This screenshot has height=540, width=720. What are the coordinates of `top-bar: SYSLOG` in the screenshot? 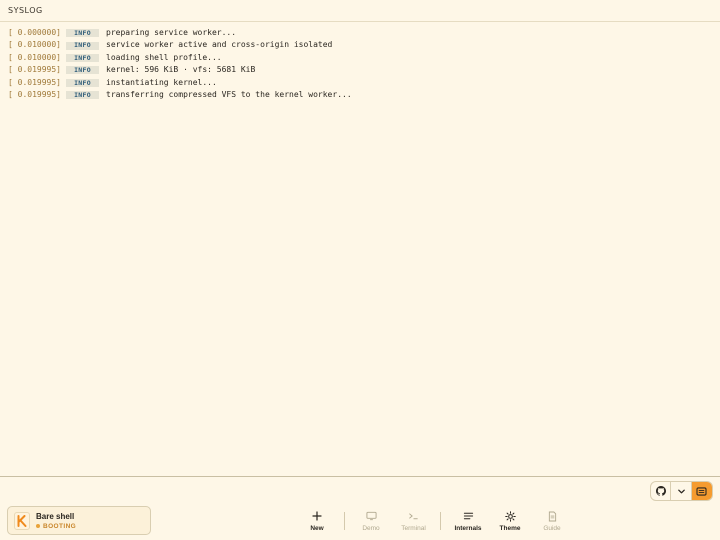 It's located at (360, 11).